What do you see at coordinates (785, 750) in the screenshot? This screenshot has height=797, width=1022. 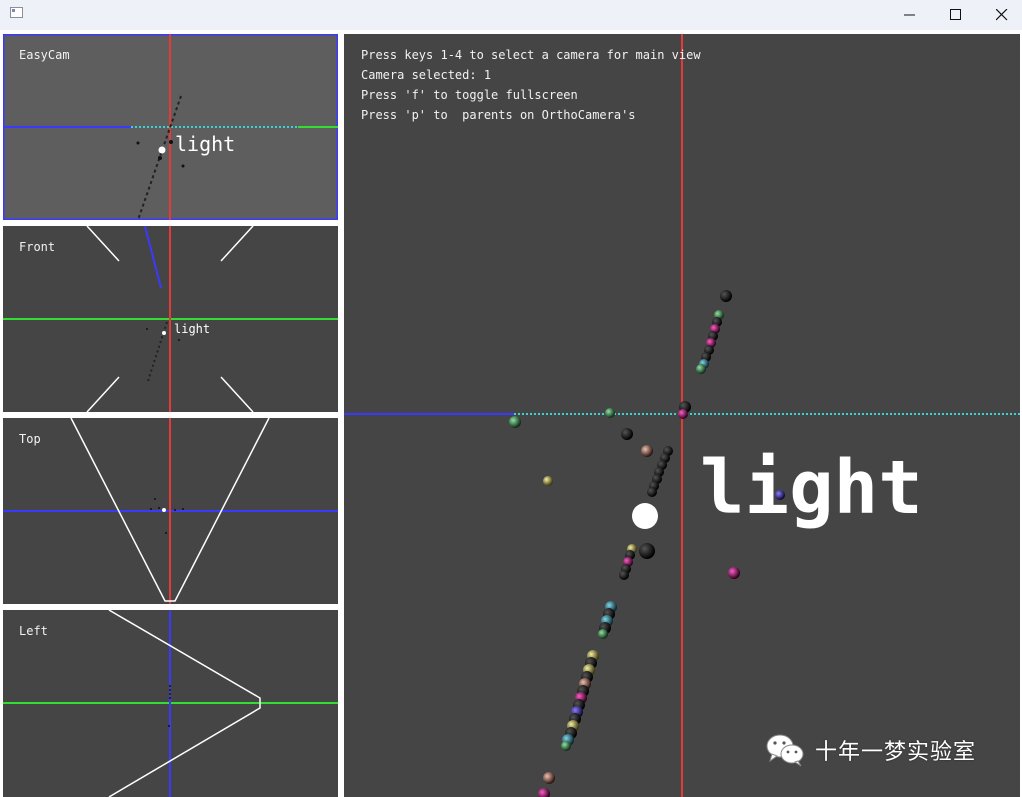 I see `wechat-icon` at bounding box center [785, 750].